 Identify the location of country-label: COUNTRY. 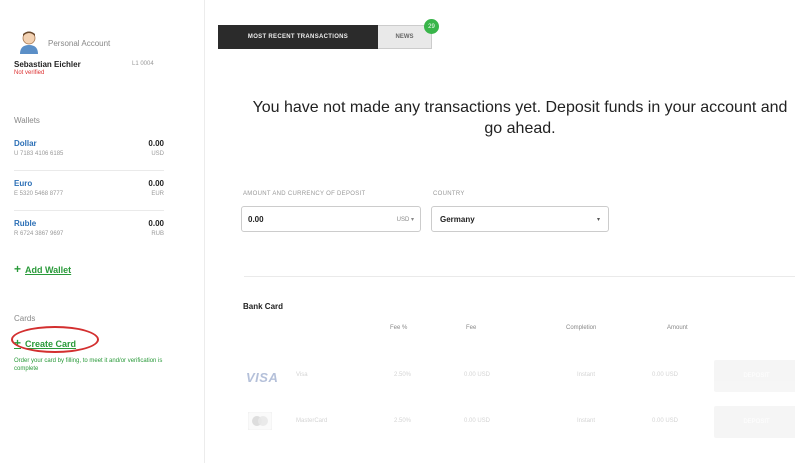
(449, 194).